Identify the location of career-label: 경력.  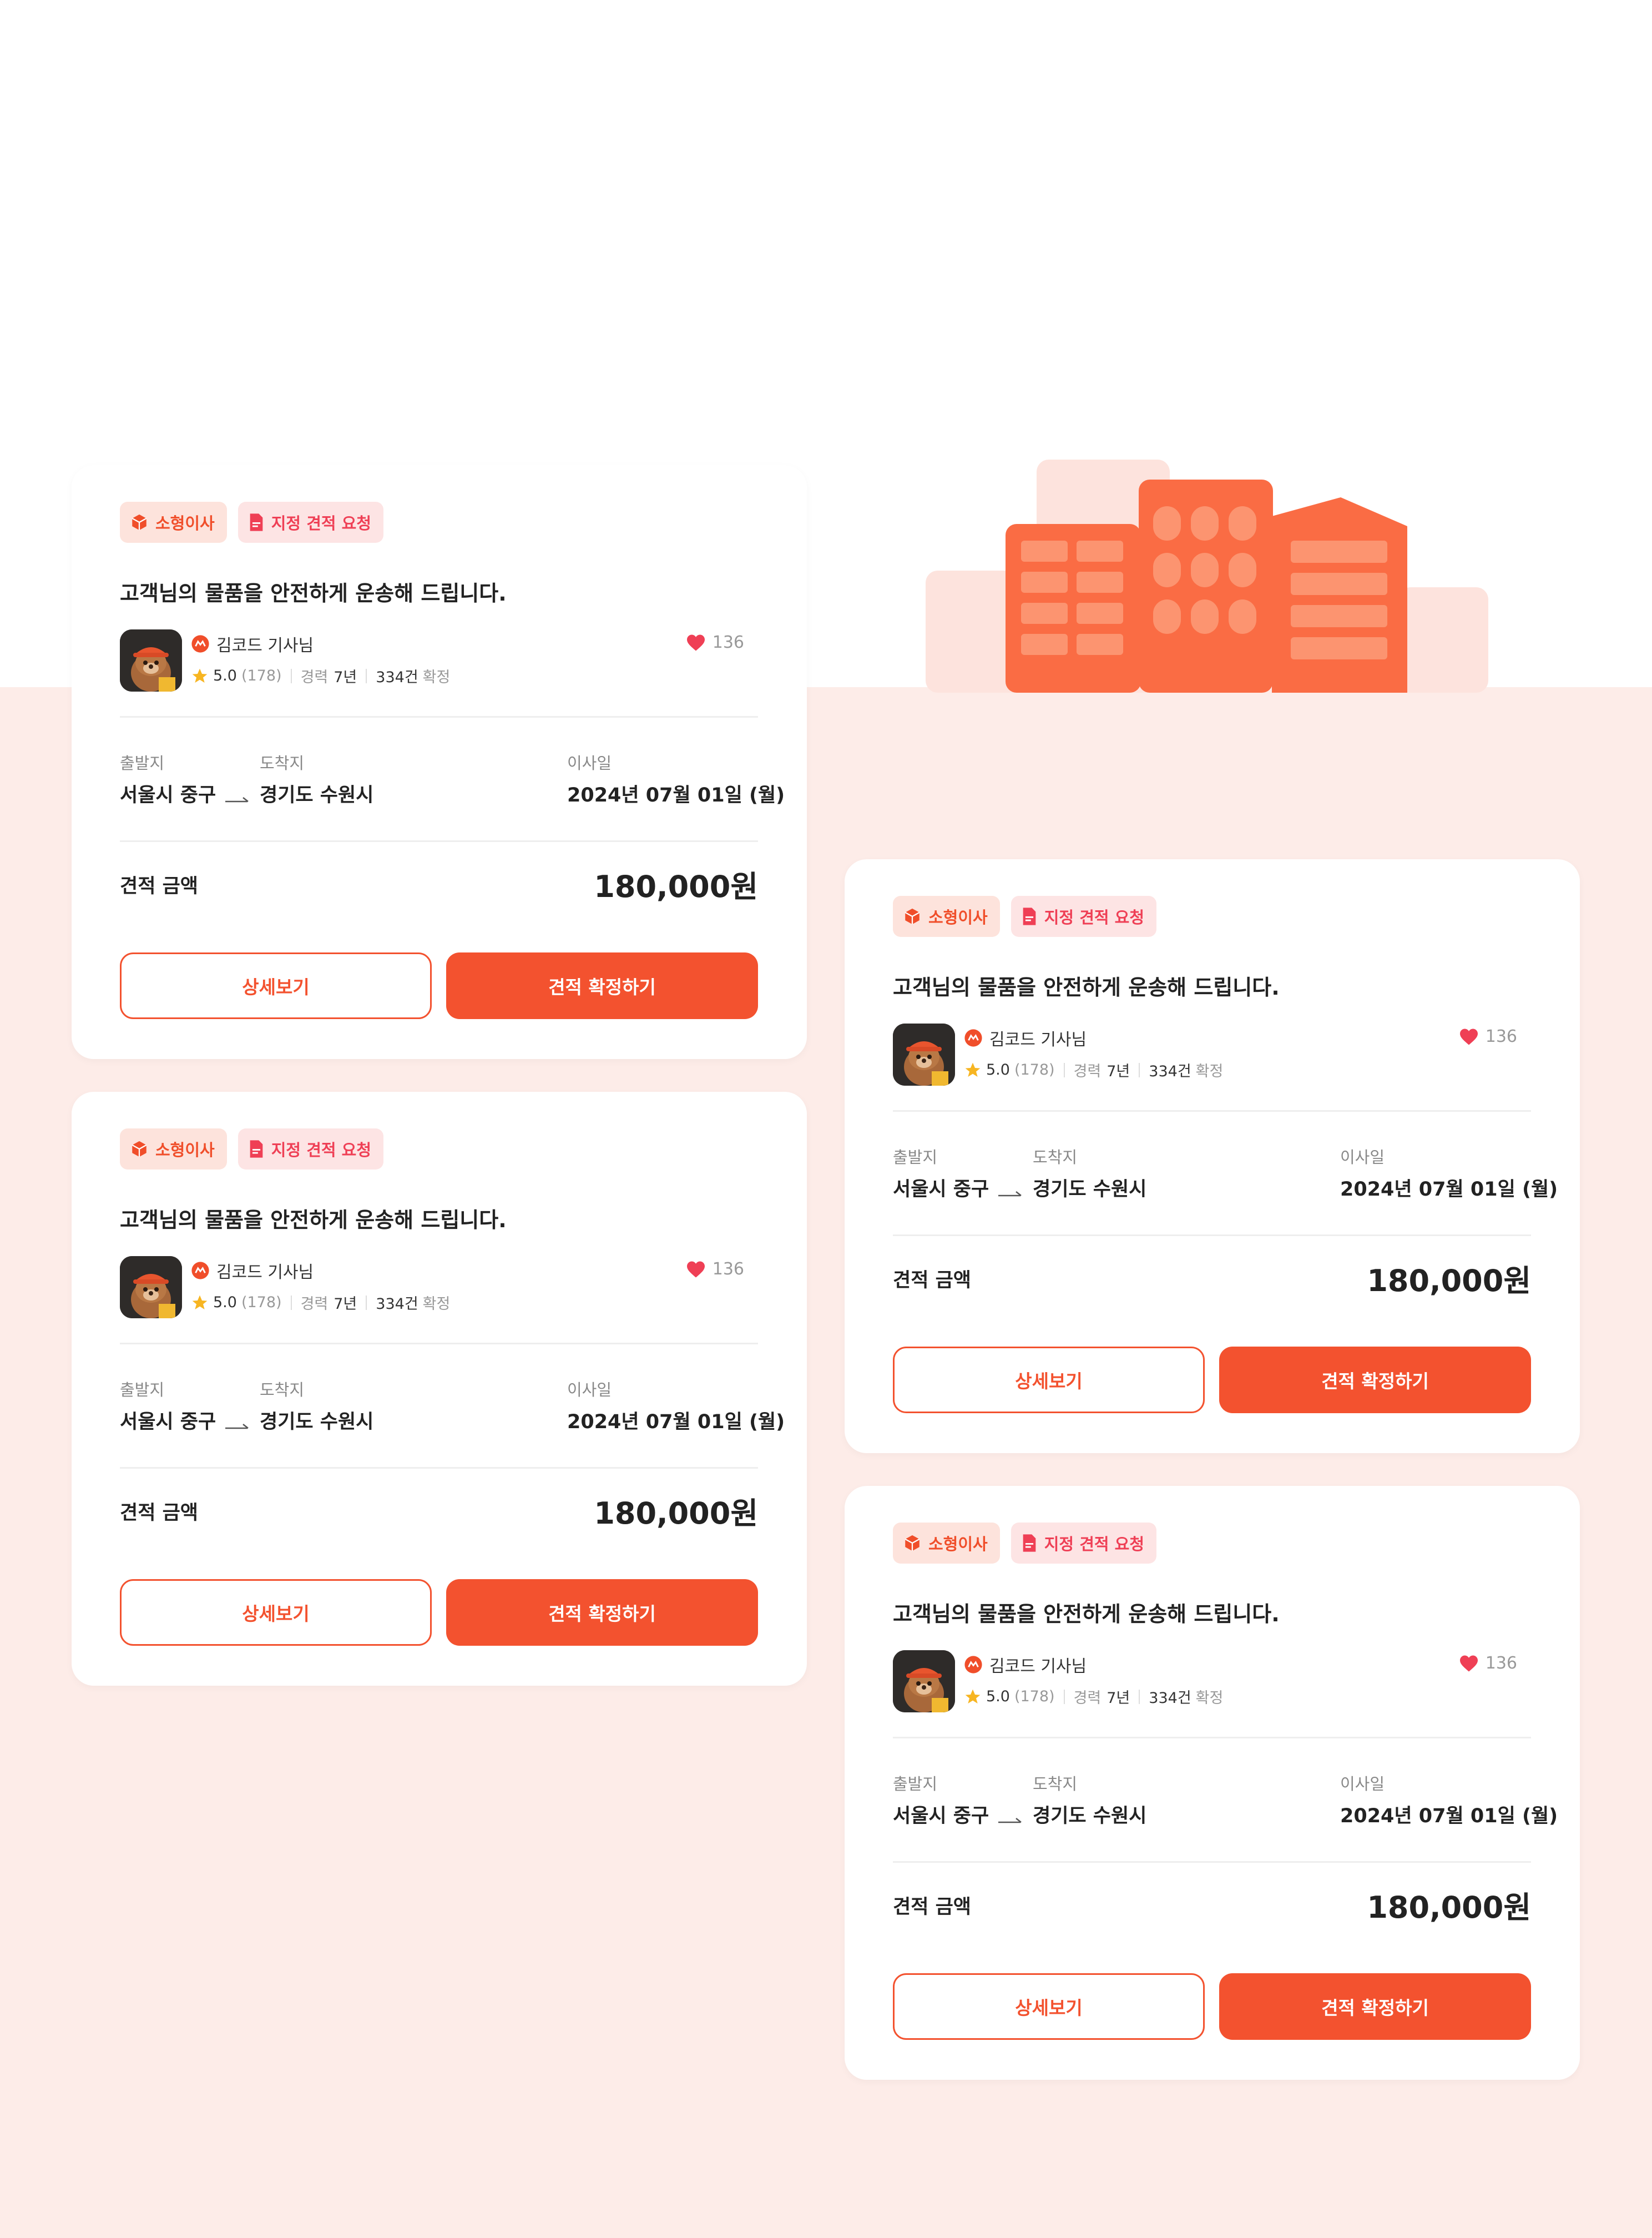
(1087, 1072).